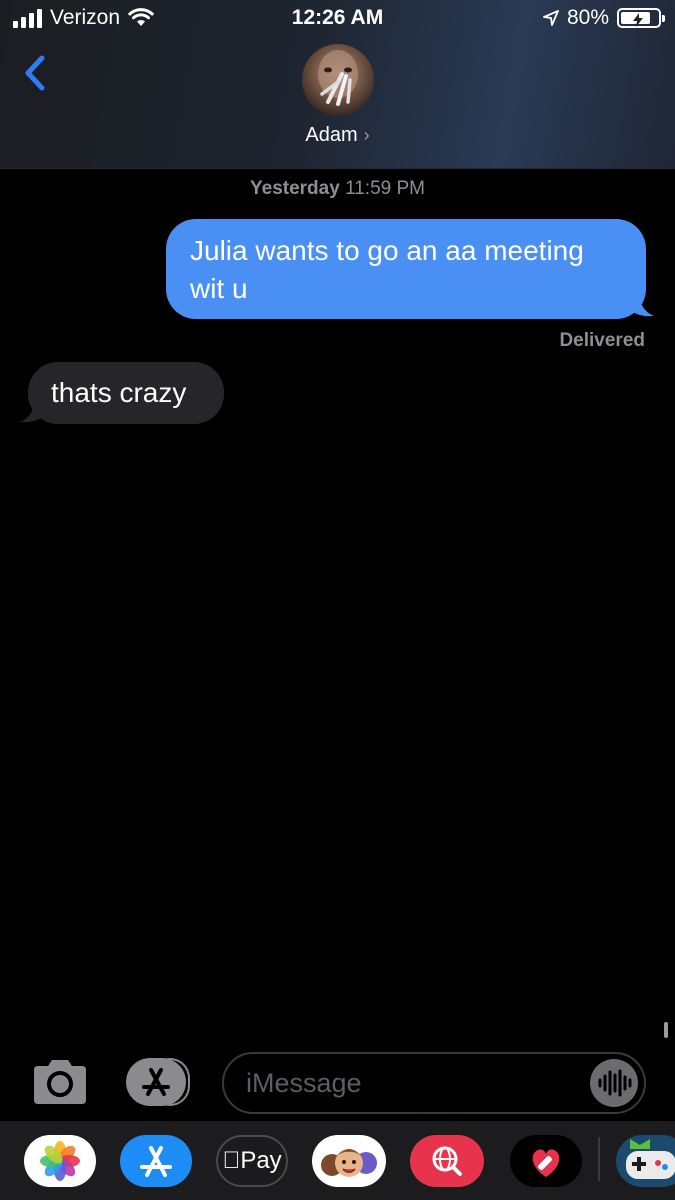 The width and height of the screenshot is (675, 1200). Describe the element at coordinates (38, 73) in the screenshot. I see `back-button` at that location.